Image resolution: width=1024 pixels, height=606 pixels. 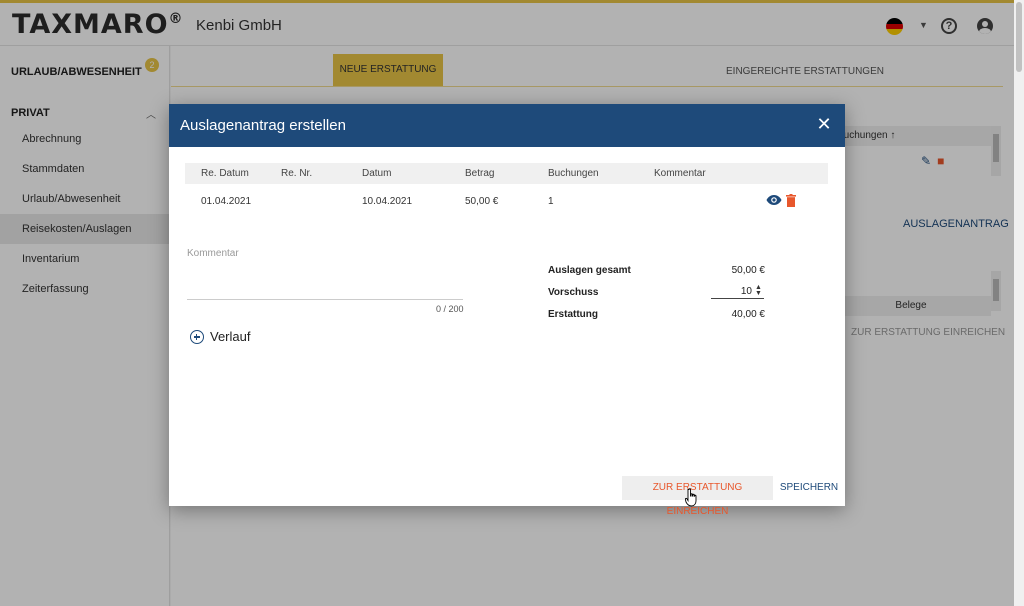 I want to click on auslagen-gesamt-label: Auslagen gesamt, so click(x=589, y=270).